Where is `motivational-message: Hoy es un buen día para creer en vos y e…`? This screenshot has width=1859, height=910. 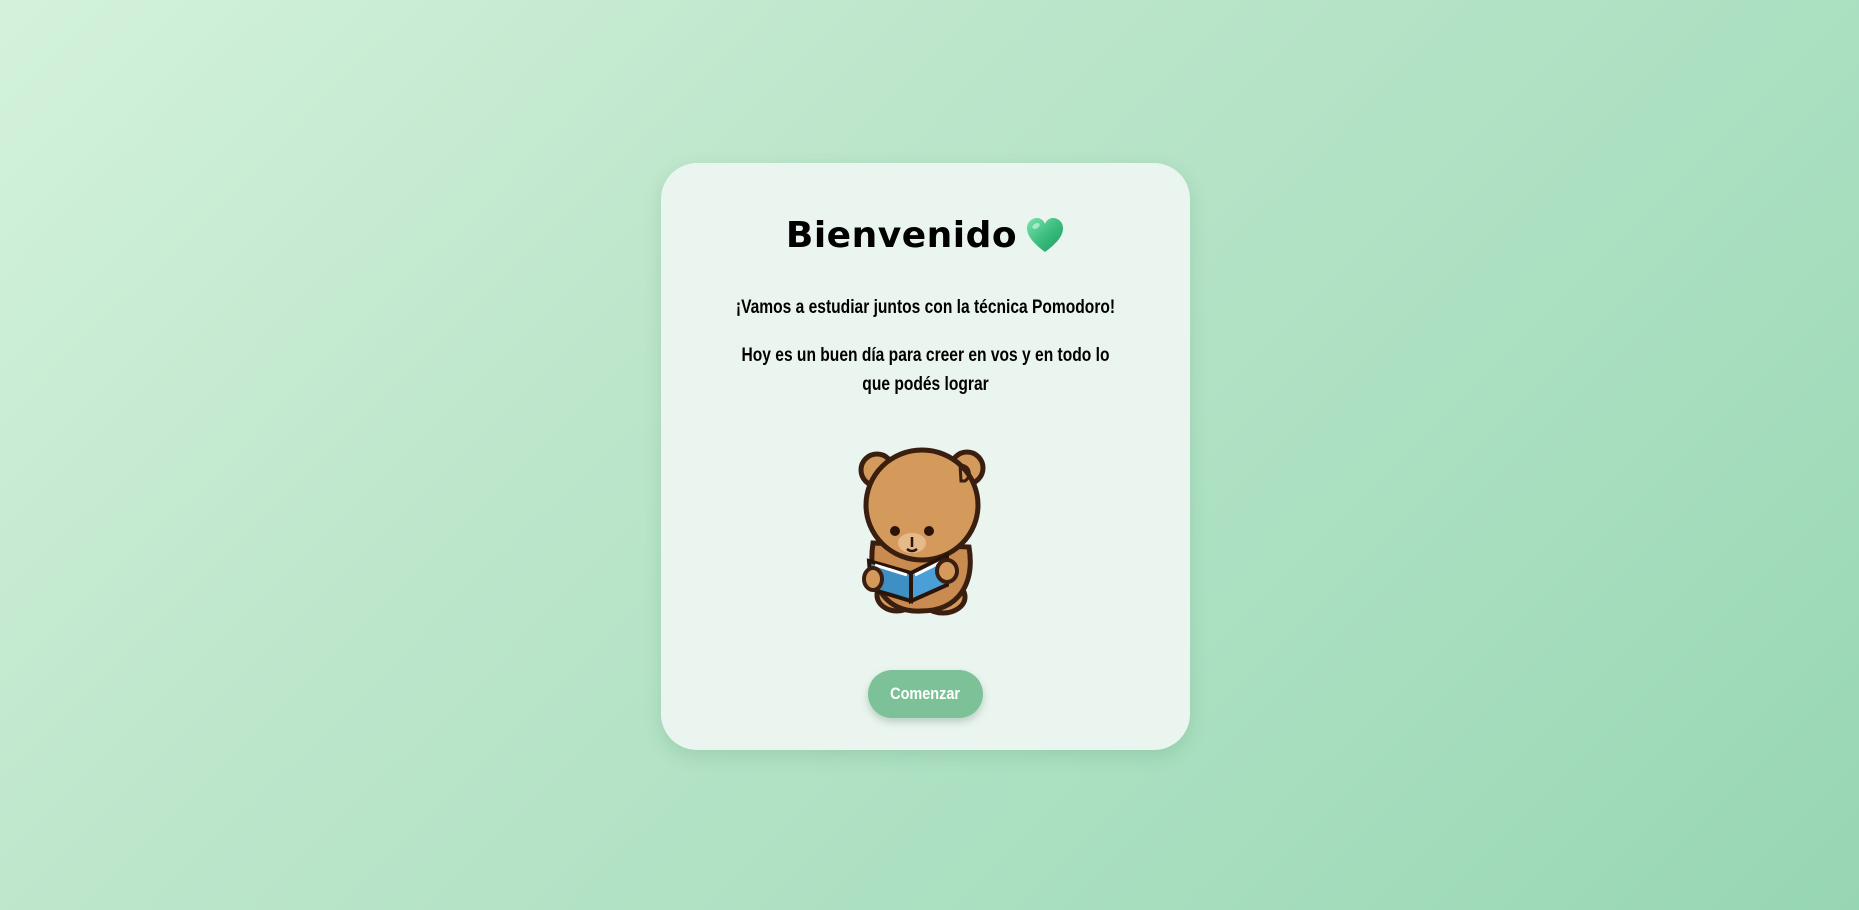
motivational-message: Hoy es un buen día para creer en vos y e… is located at coordinates (925, 370).